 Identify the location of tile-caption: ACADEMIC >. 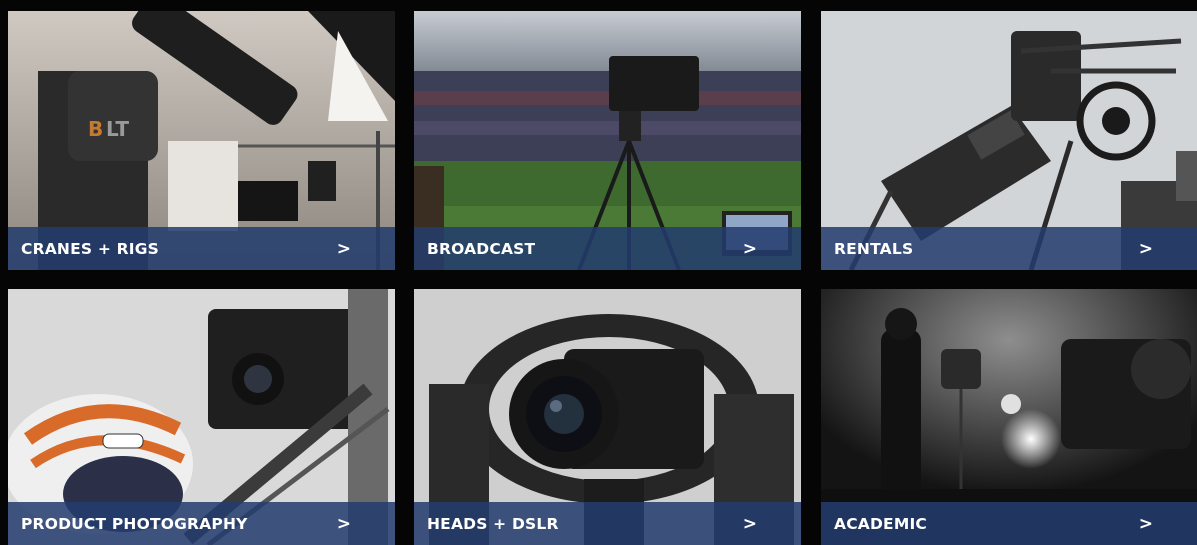
(1009, 523).